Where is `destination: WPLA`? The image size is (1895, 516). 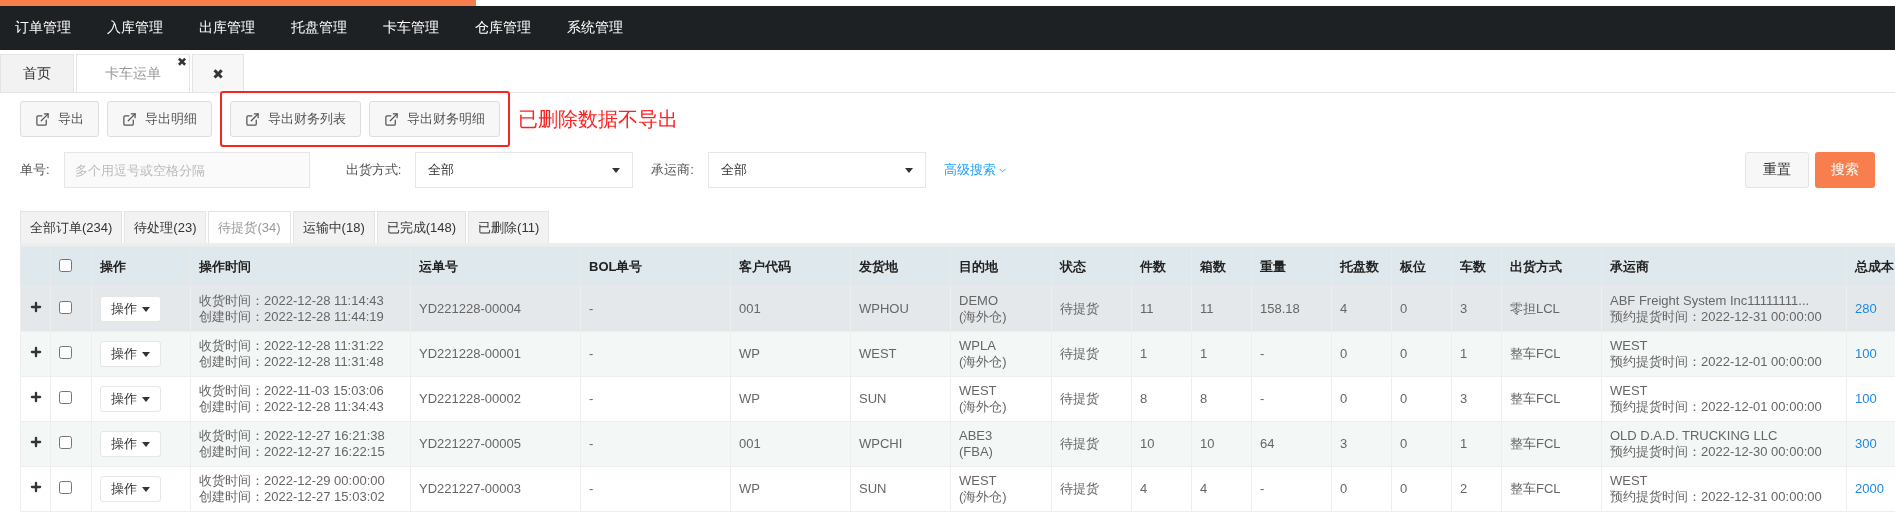 destination: WPLA is located at coordinates (978, 346).